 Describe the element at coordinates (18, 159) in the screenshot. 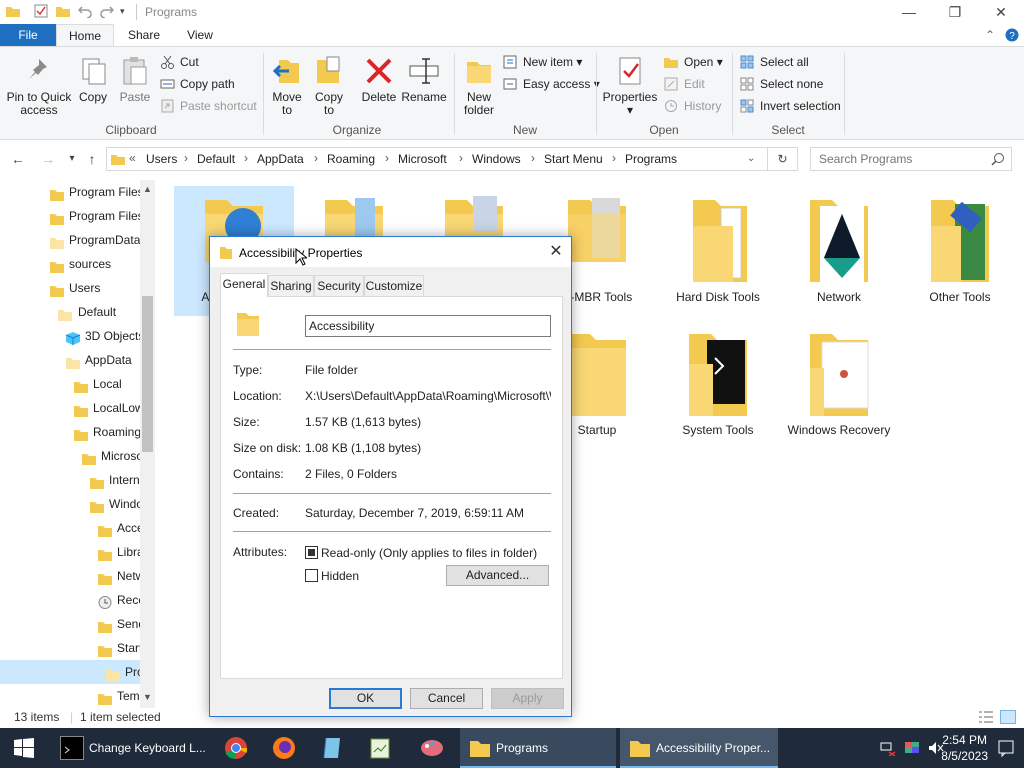

I see `back-button: ←` at that location.